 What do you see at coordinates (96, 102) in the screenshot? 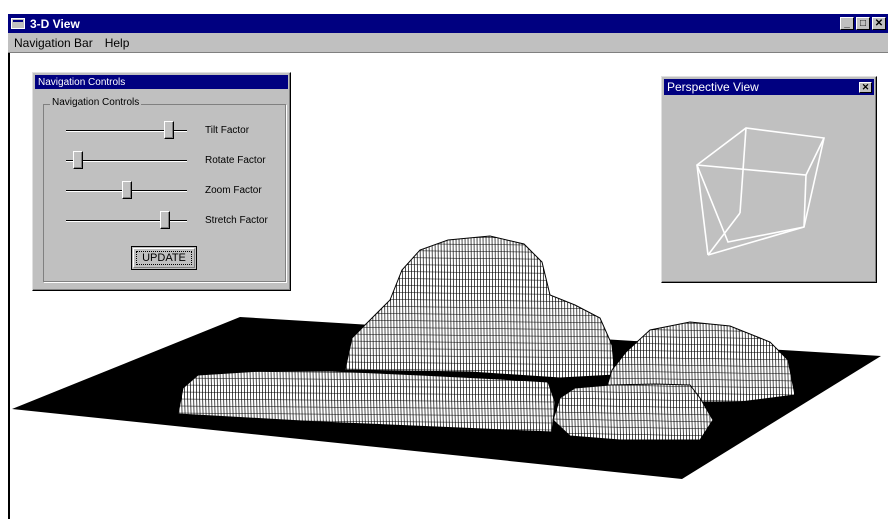
I see `group-label: Navigation Controls` at bounding box center [96, 102].